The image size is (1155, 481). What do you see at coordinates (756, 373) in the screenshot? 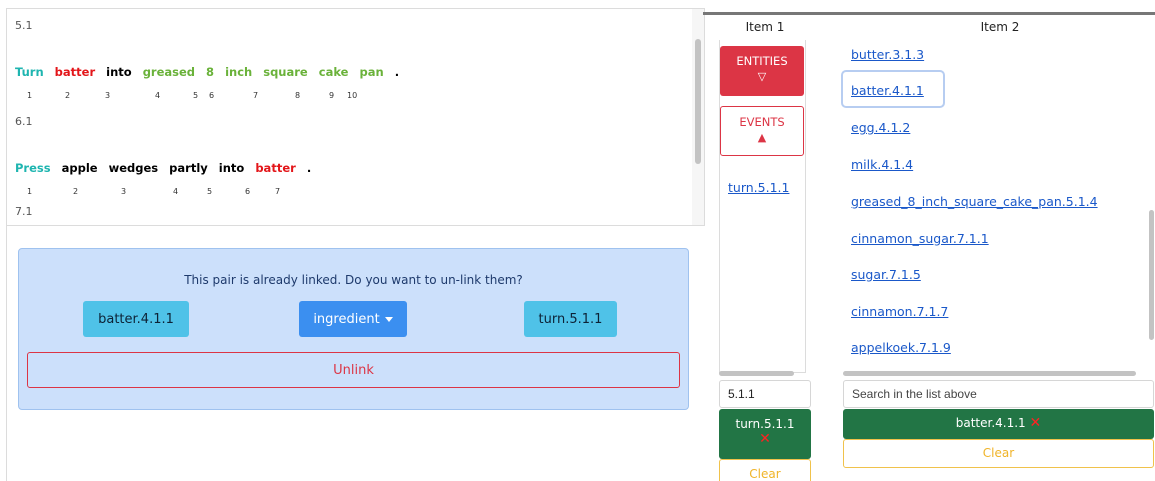
I see `item1-hscrollbar` at bounding box center [756, 373].